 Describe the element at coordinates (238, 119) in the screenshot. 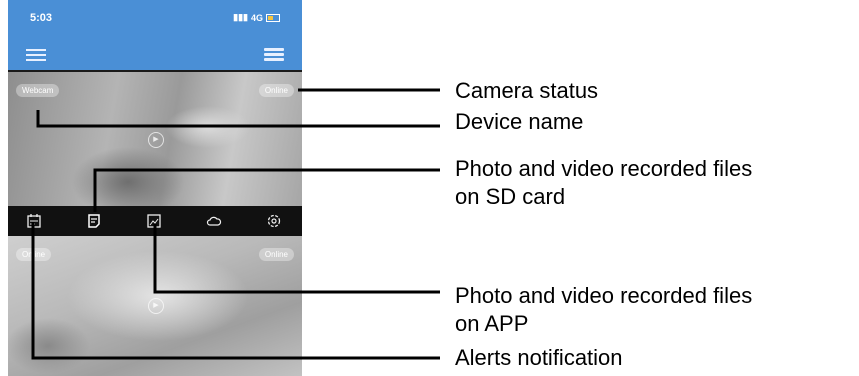

I see `device-name-line` at that location.